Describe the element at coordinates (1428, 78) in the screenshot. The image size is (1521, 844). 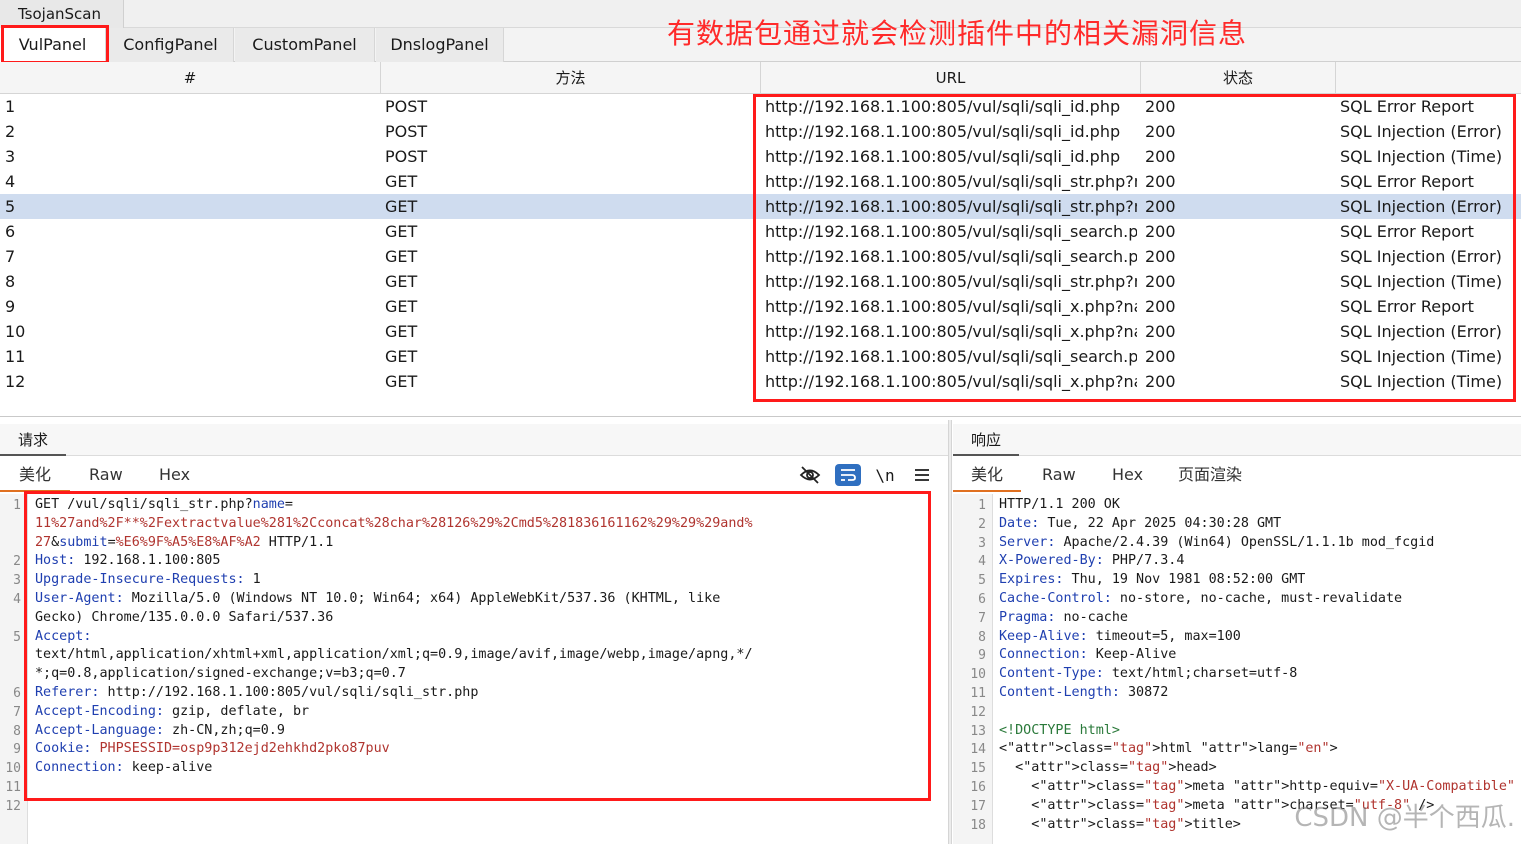
I see `column-header-issue` at that location.